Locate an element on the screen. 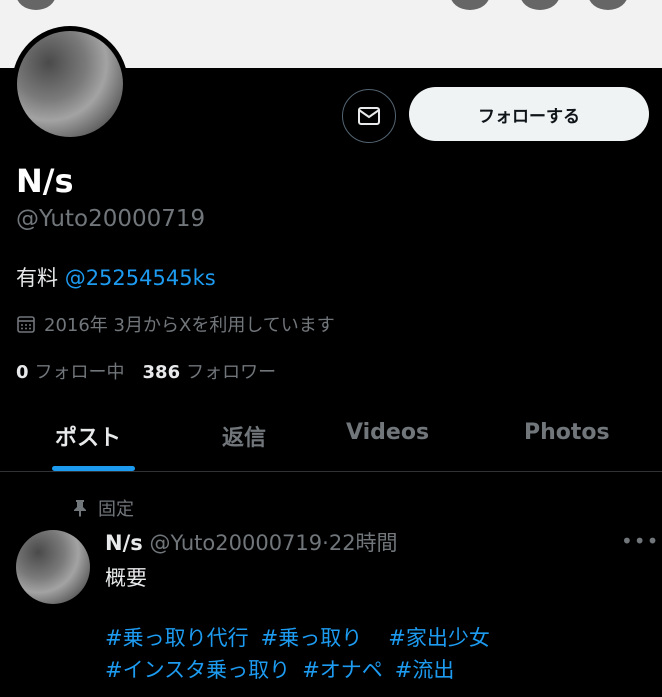 This screenshot has height=697, width=662. join-date: 2016年 3月からXを利用しています is located at coordinates (175, 324).